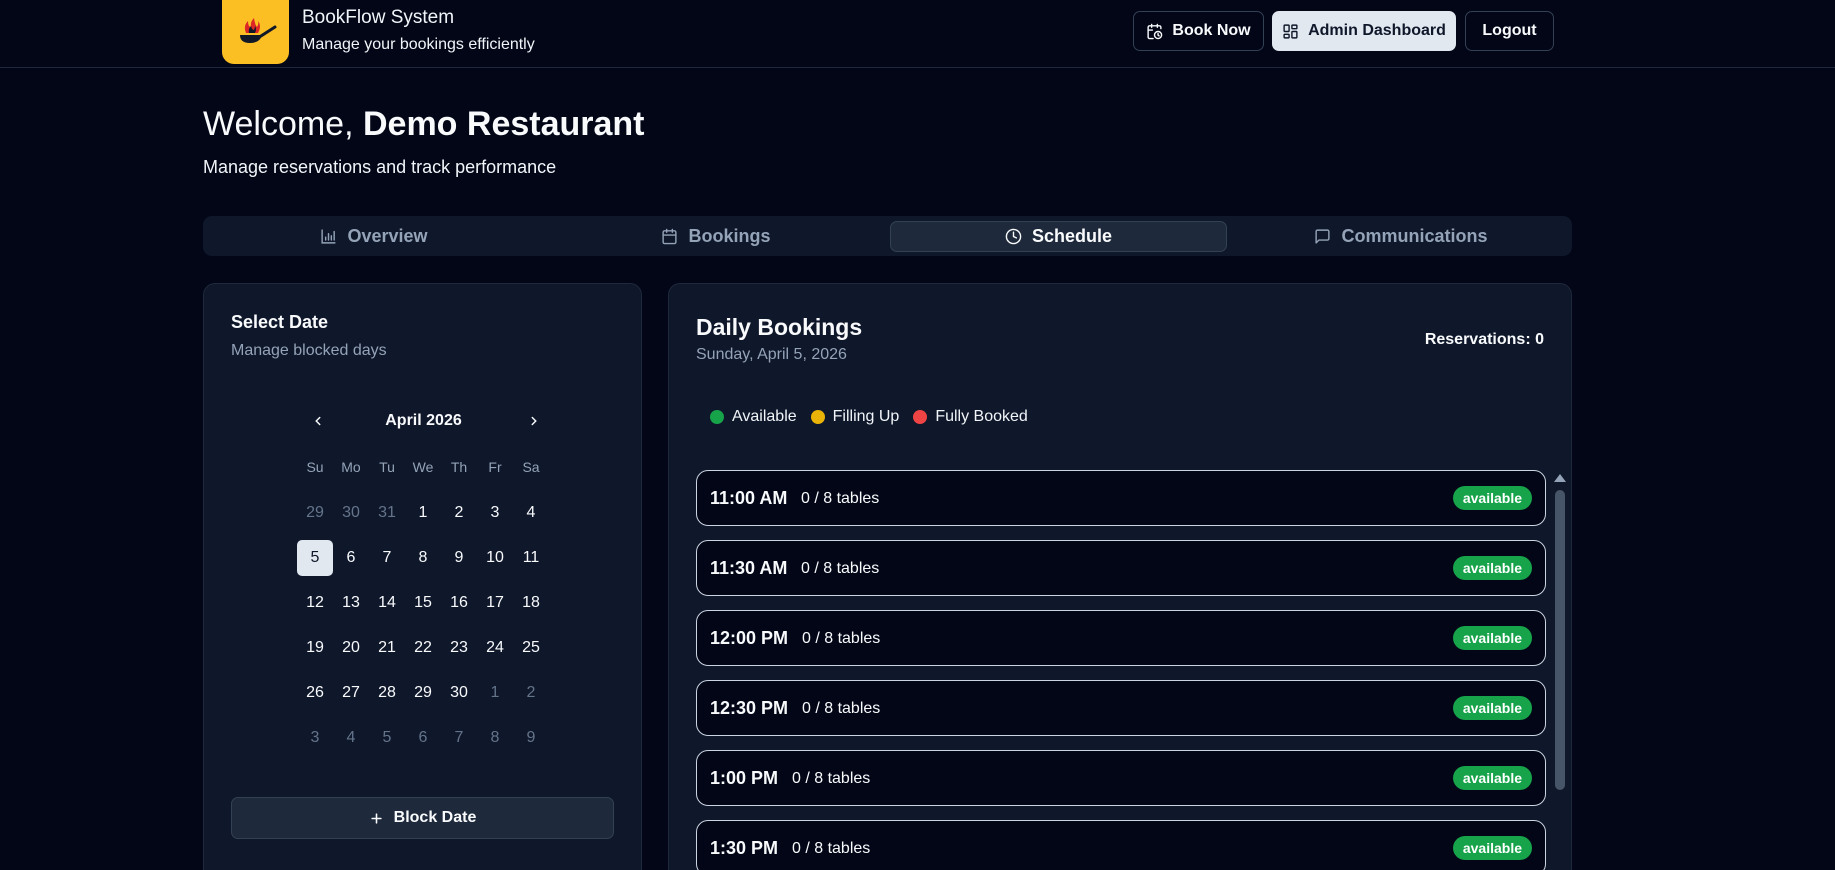  Describe the element at coordinates (1058, 236) in the screenshot. I see `tab-schedule: Schedule` at that location.